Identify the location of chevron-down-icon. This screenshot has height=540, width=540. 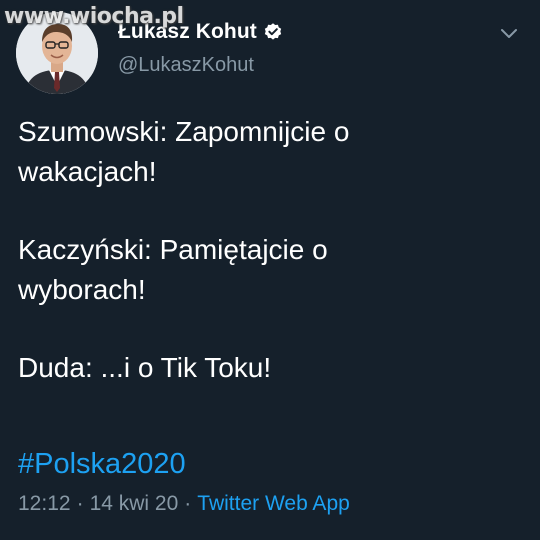
(509, 33).